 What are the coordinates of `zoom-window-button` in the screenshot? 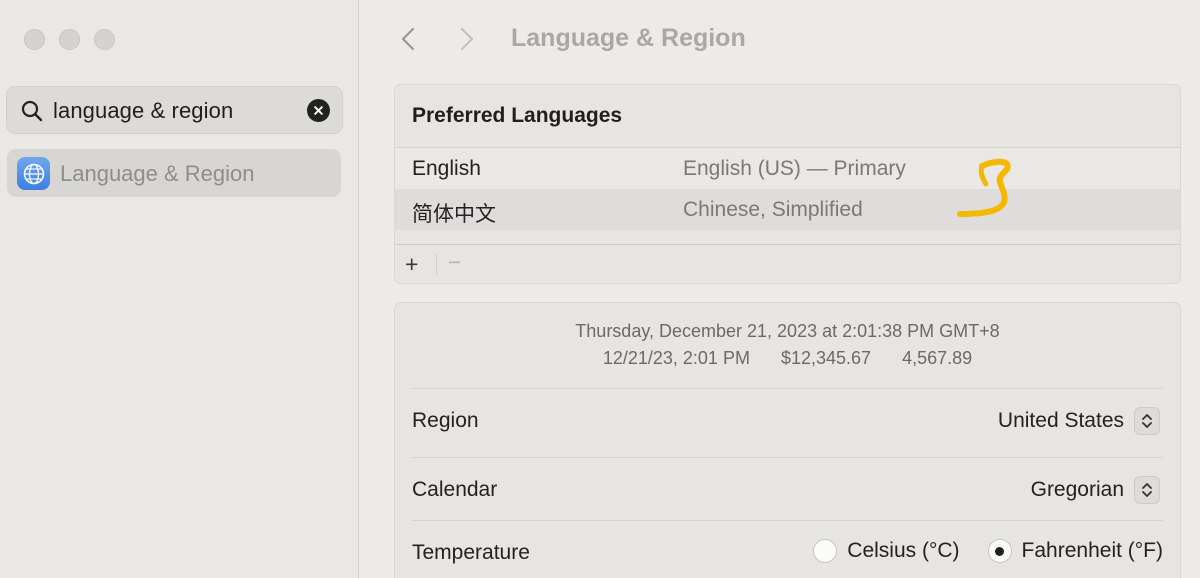 It's located at (104, 39).